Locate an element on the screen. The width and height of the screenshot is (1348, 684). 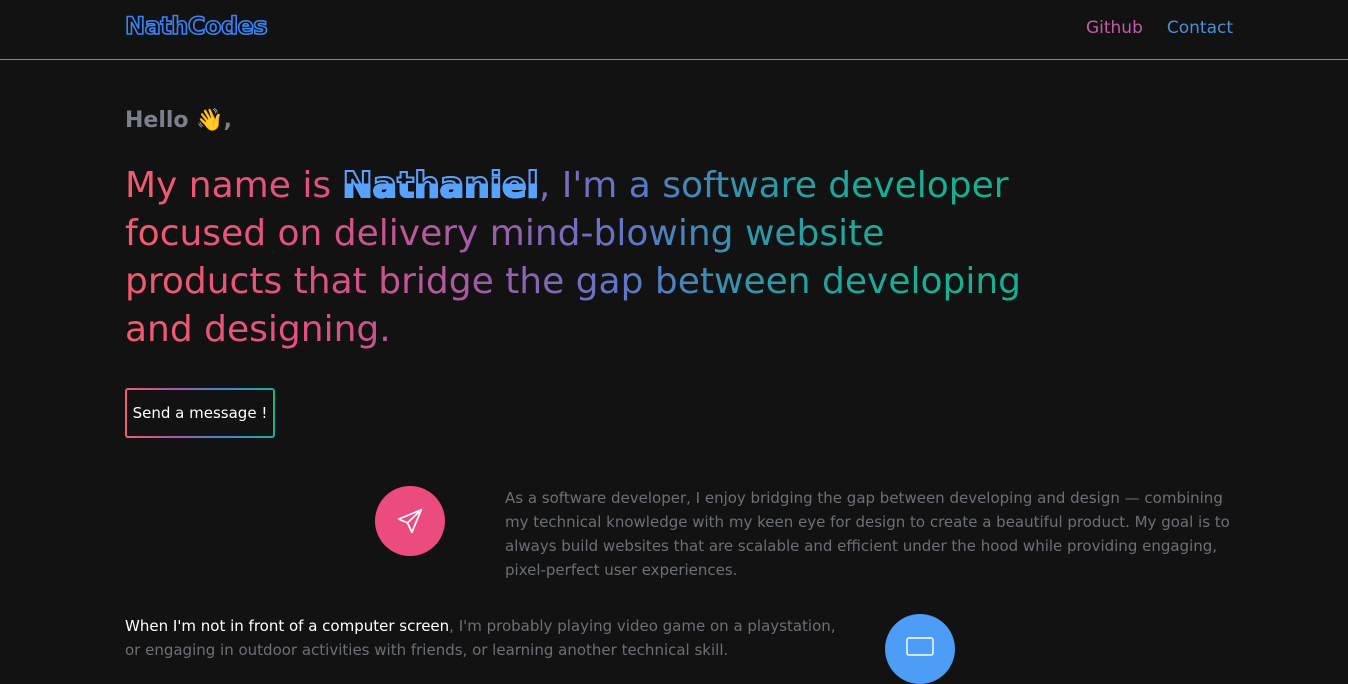
monitor-icon is located at coordinates (920, 646).